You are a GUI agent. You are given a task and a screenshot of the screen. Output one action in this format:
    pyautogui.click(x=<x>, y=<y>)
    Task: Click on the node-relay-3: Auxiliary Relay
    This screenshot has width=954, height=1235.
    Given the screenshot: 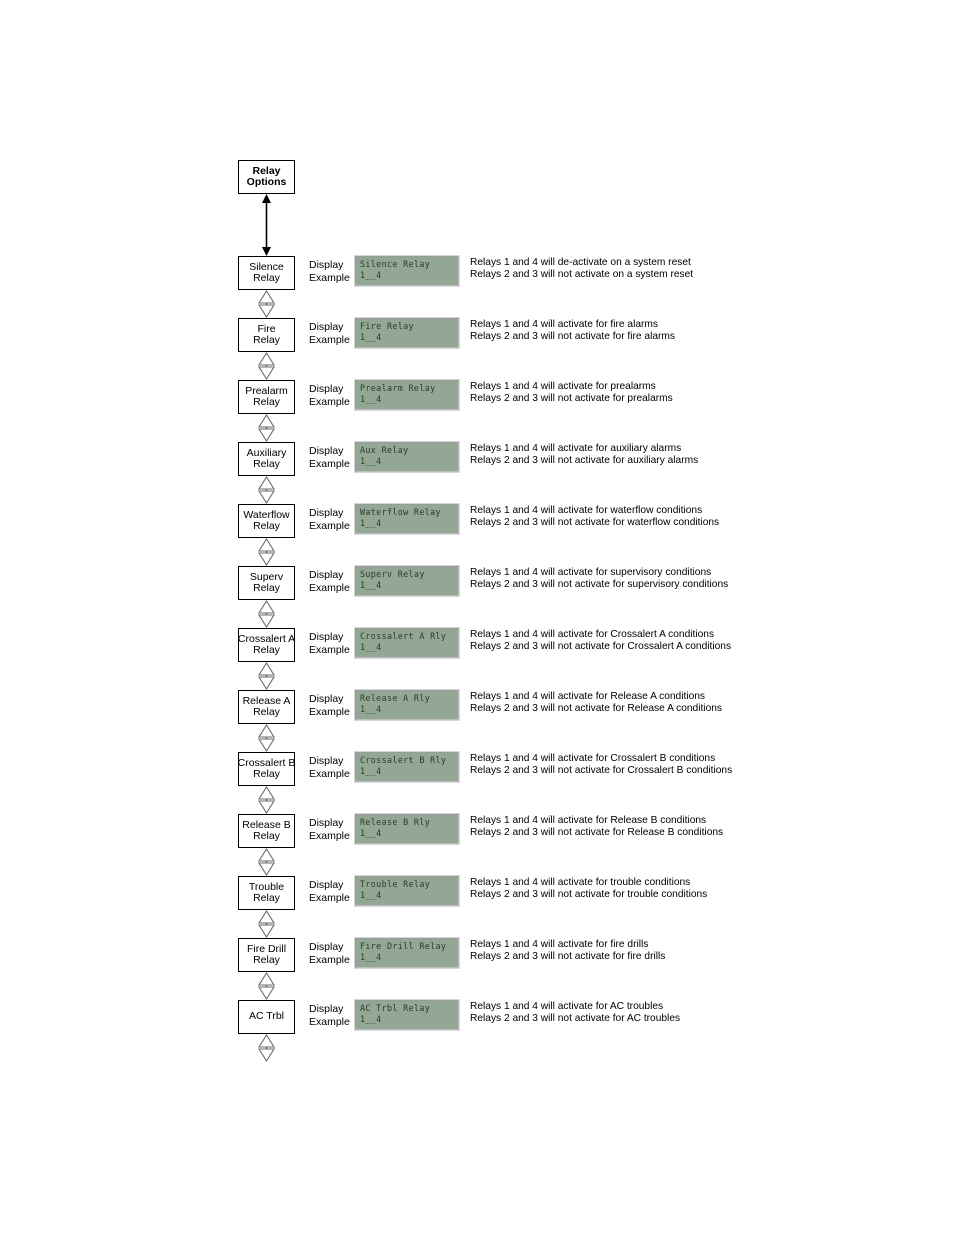 What is the action you would take?
    pyautogui.click(x=266, y=459)
    